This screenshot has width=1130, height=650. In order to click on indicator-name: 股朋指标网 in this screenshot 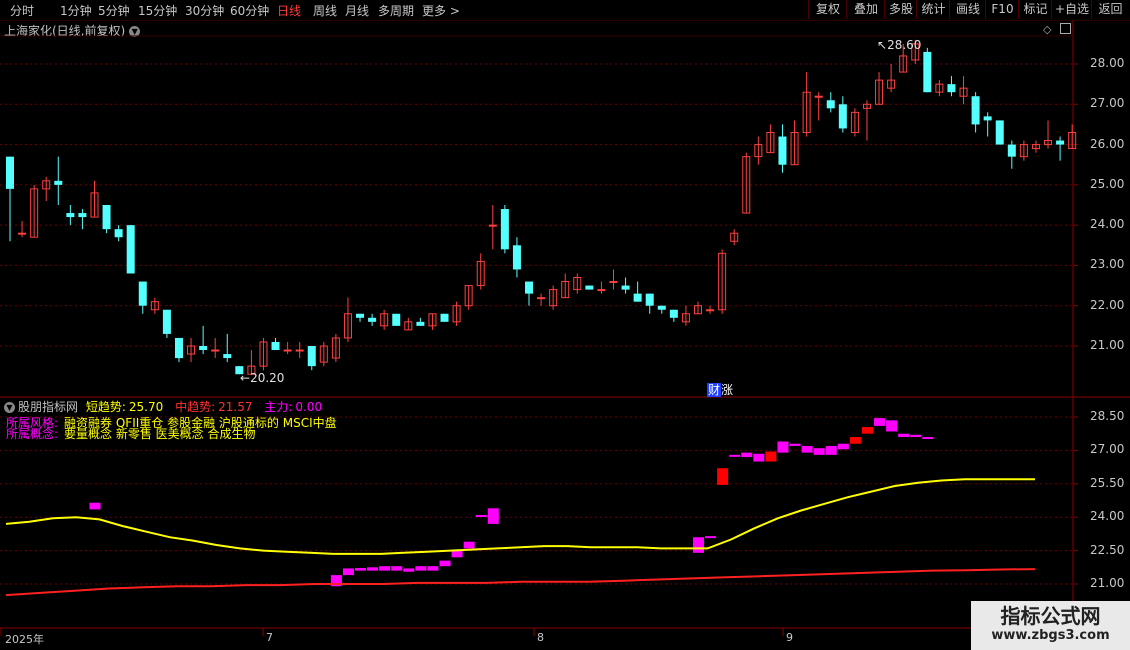, I will do `click(48, 407)`.